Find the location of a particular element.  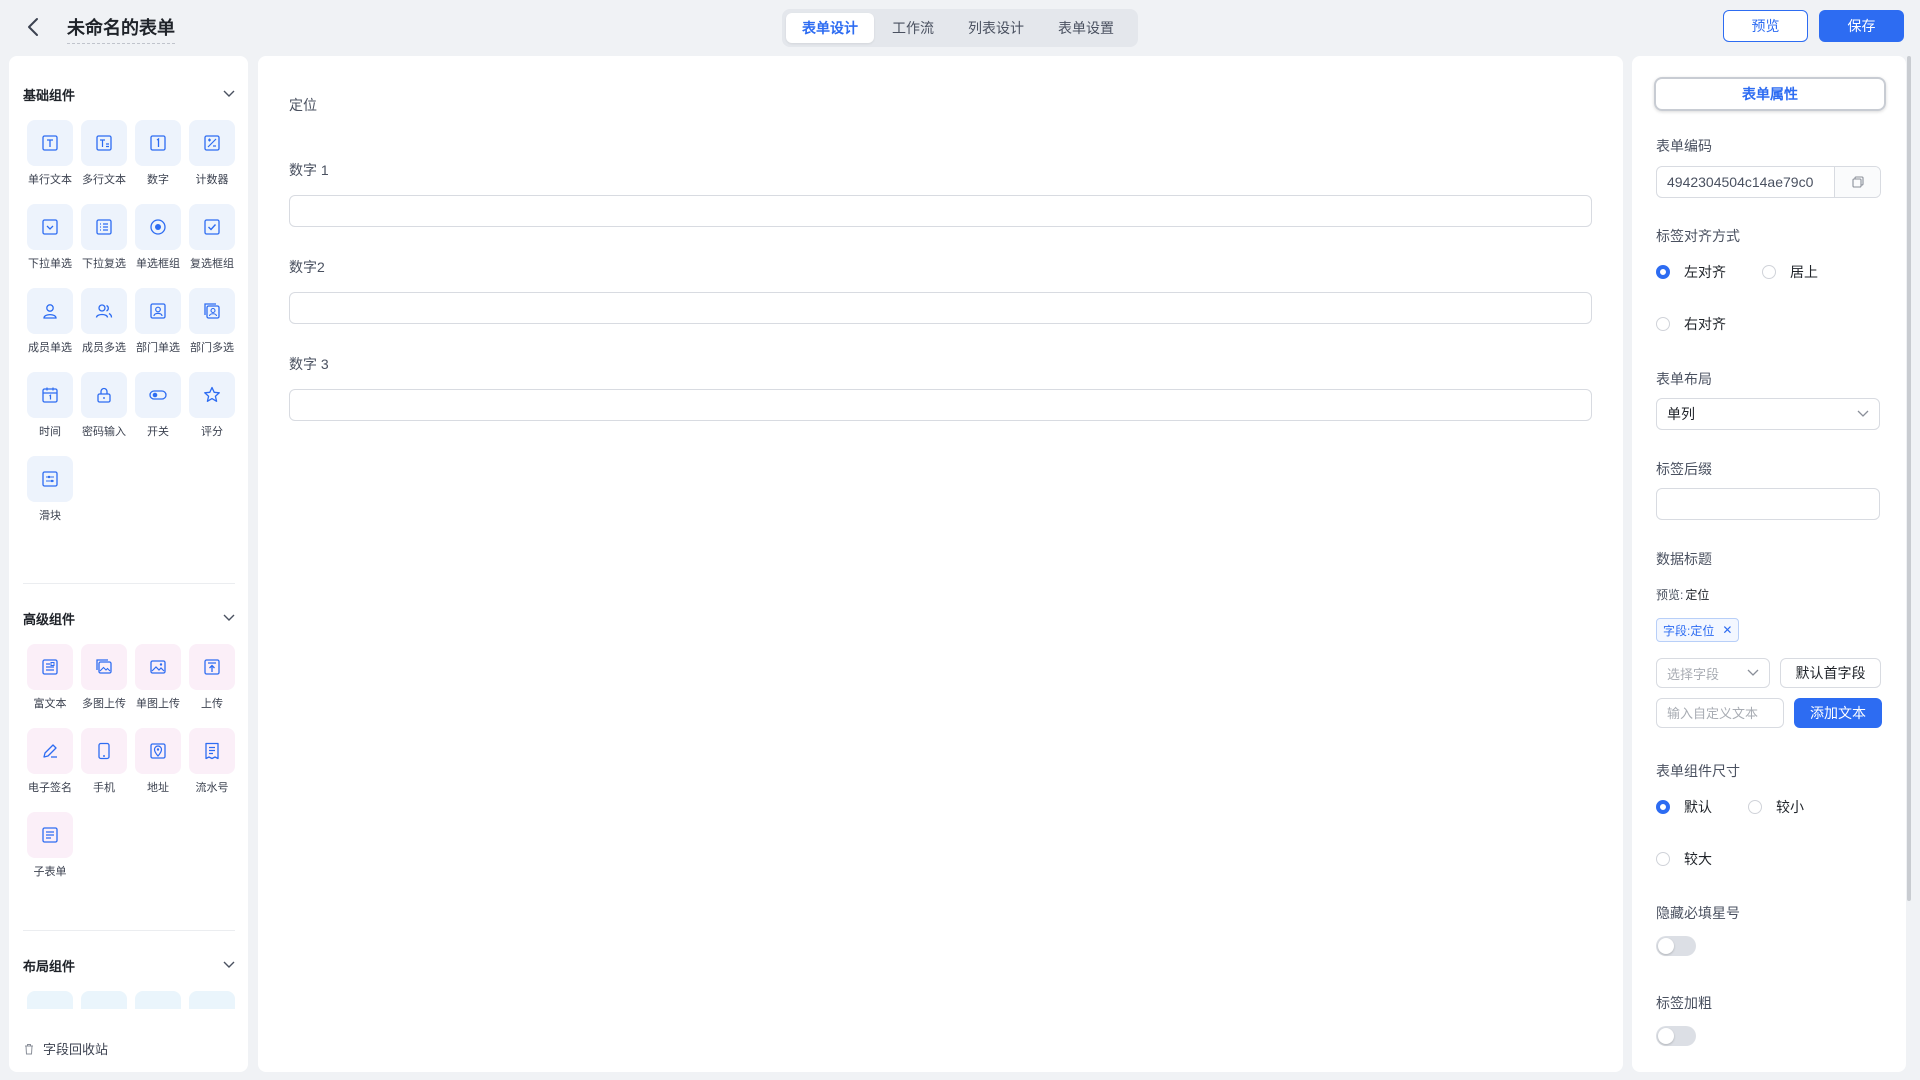

copy-button is located at coordinates (1857, 182).